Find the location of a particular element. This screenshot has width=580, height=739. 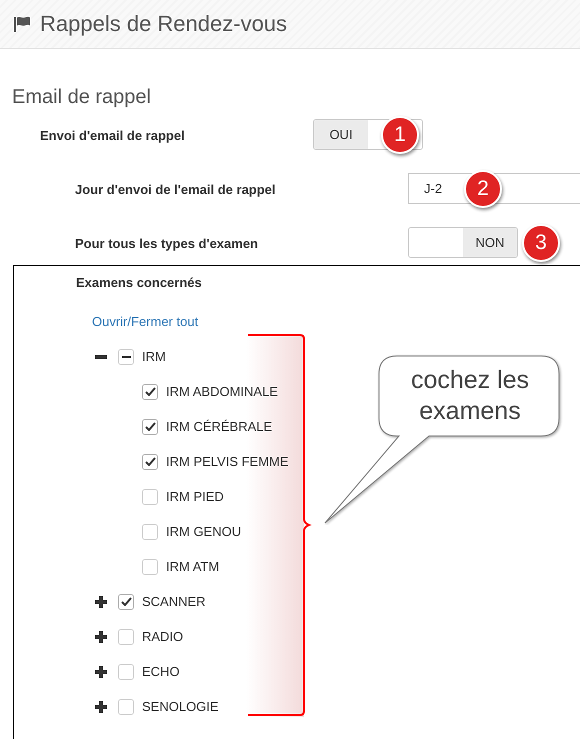

tree-item-label: SCANNER is located at coordinates (174, 601).